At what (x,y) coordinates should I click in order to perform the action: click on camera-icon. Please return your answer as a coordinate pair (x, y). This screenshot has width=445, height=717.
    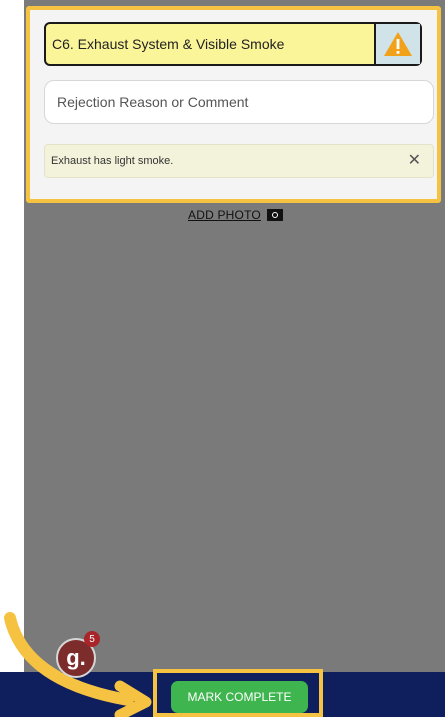
    Looking at the image, I should click on (274, 215).